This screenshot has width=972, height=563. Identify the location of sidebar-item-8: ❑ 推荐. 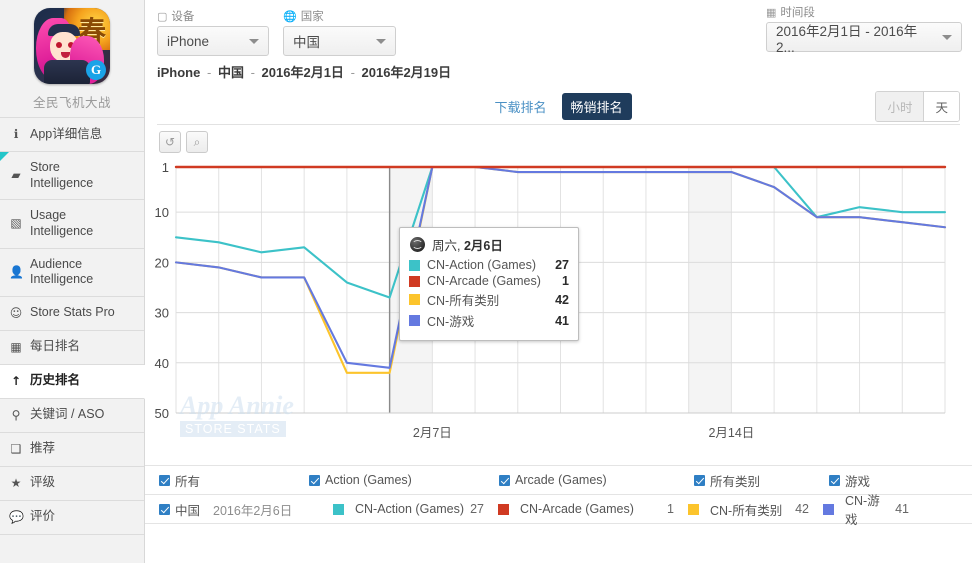
(72, 450).